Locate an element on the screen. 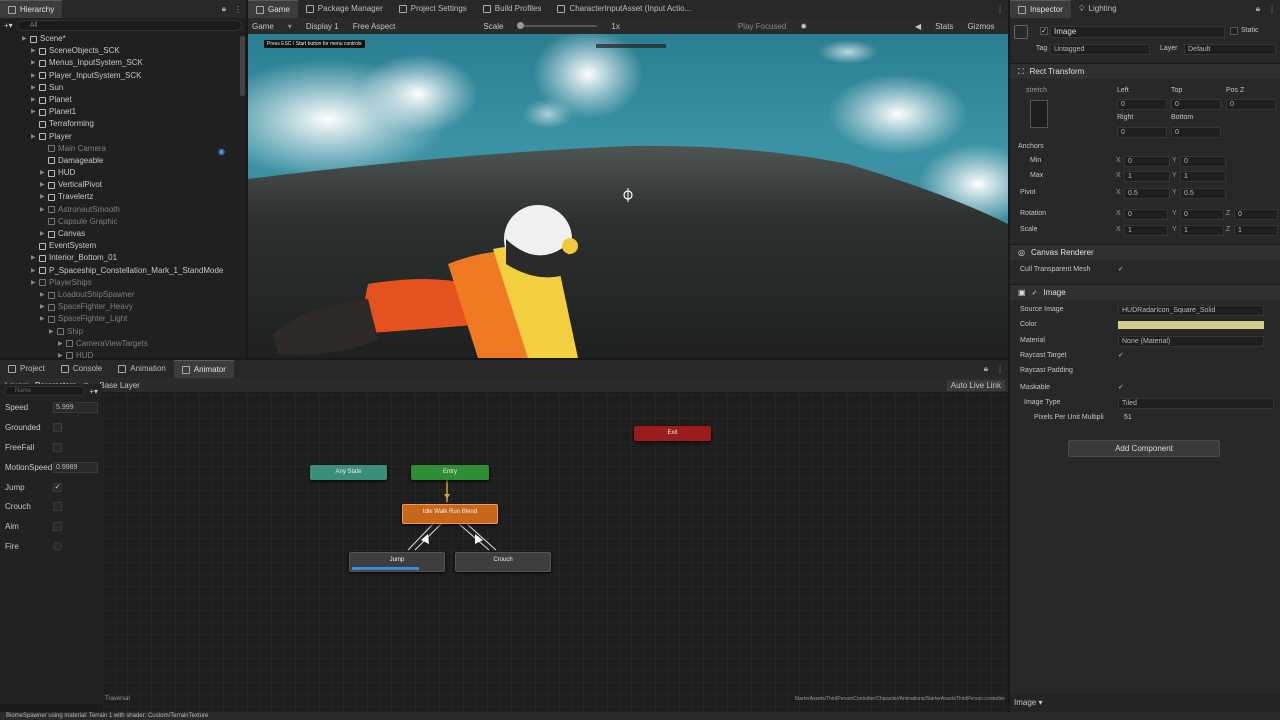  rotation-z-field: 0 is located at coordinates (1256, 214).